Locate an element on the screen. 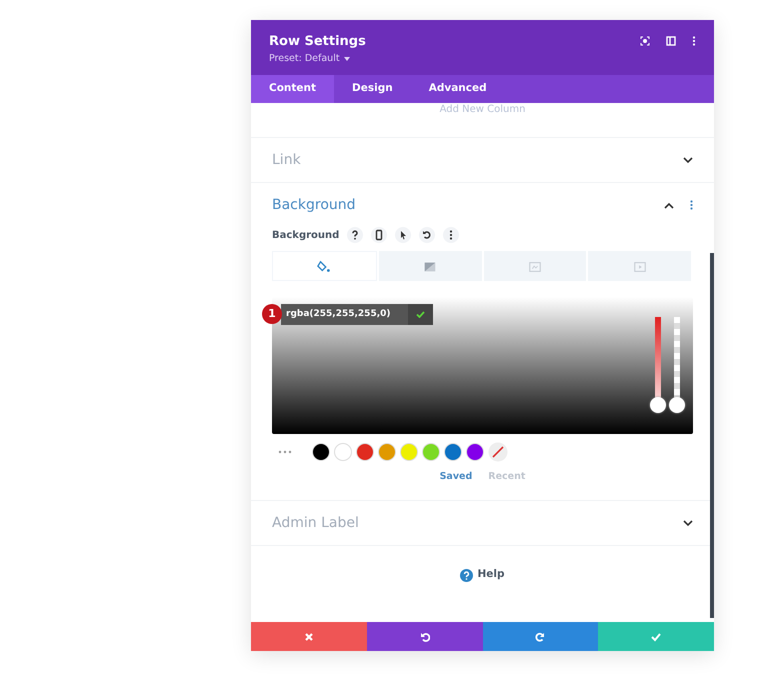  phone-icon is located at coordinates (379, 235).